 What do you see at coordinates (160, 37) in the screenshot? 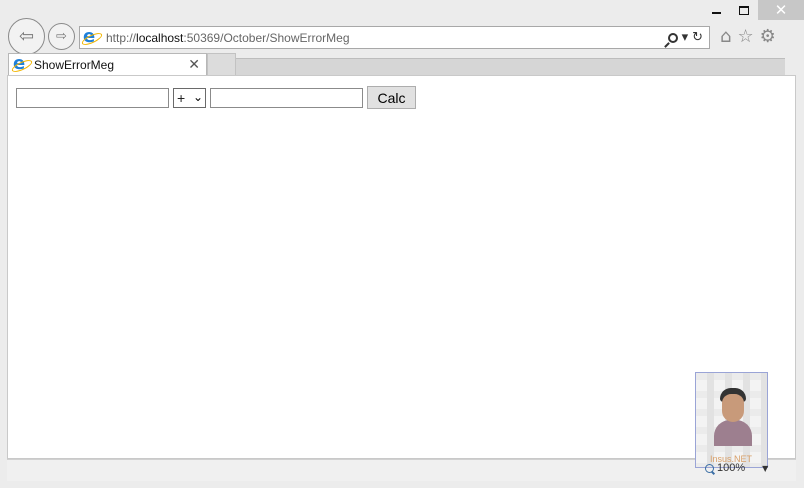
I see `url-host: localhost` at bounding box center [160, 37].